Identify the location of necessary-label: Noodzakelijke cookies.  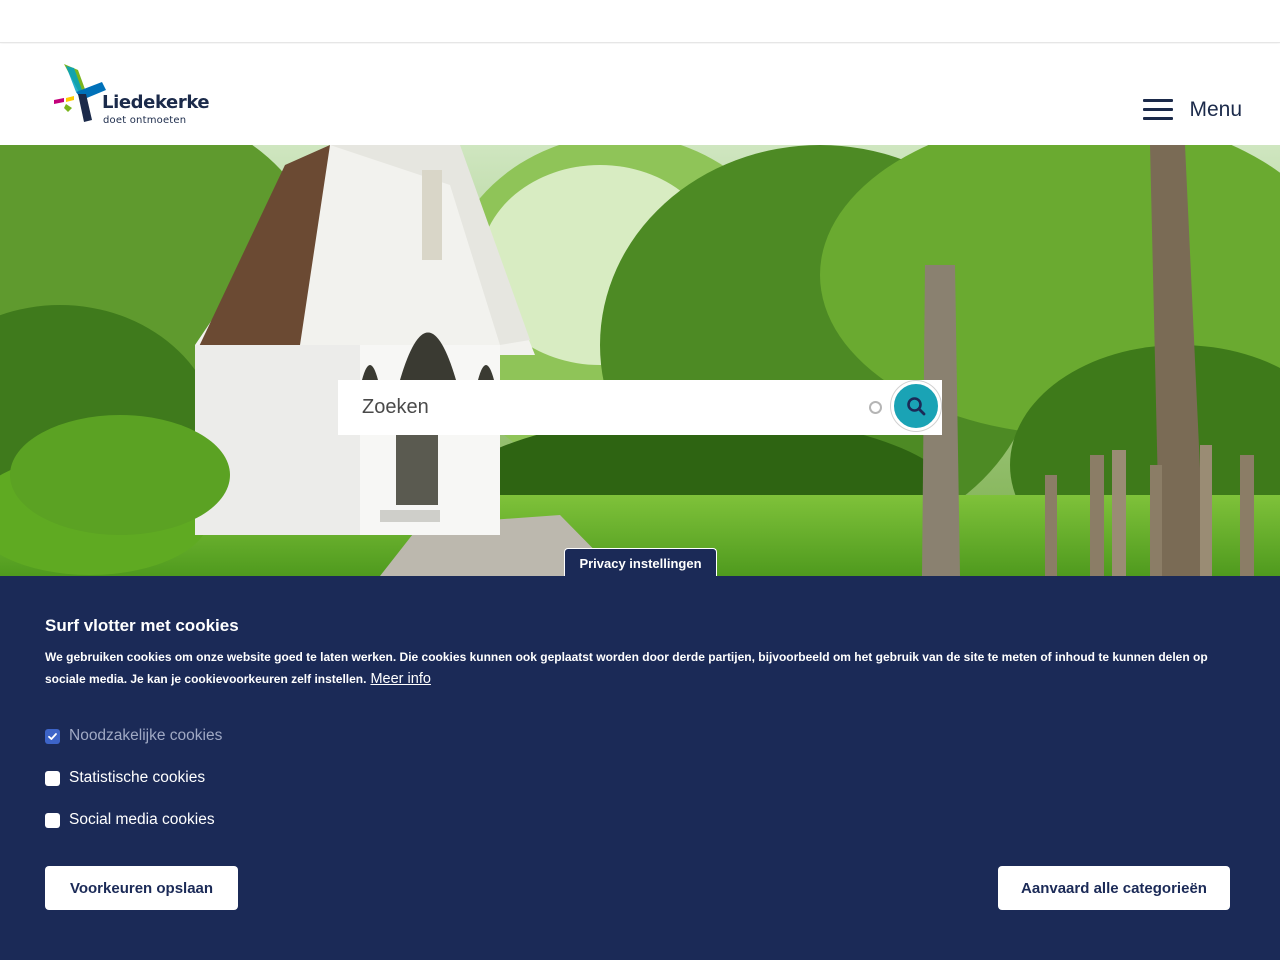
(146, 735).